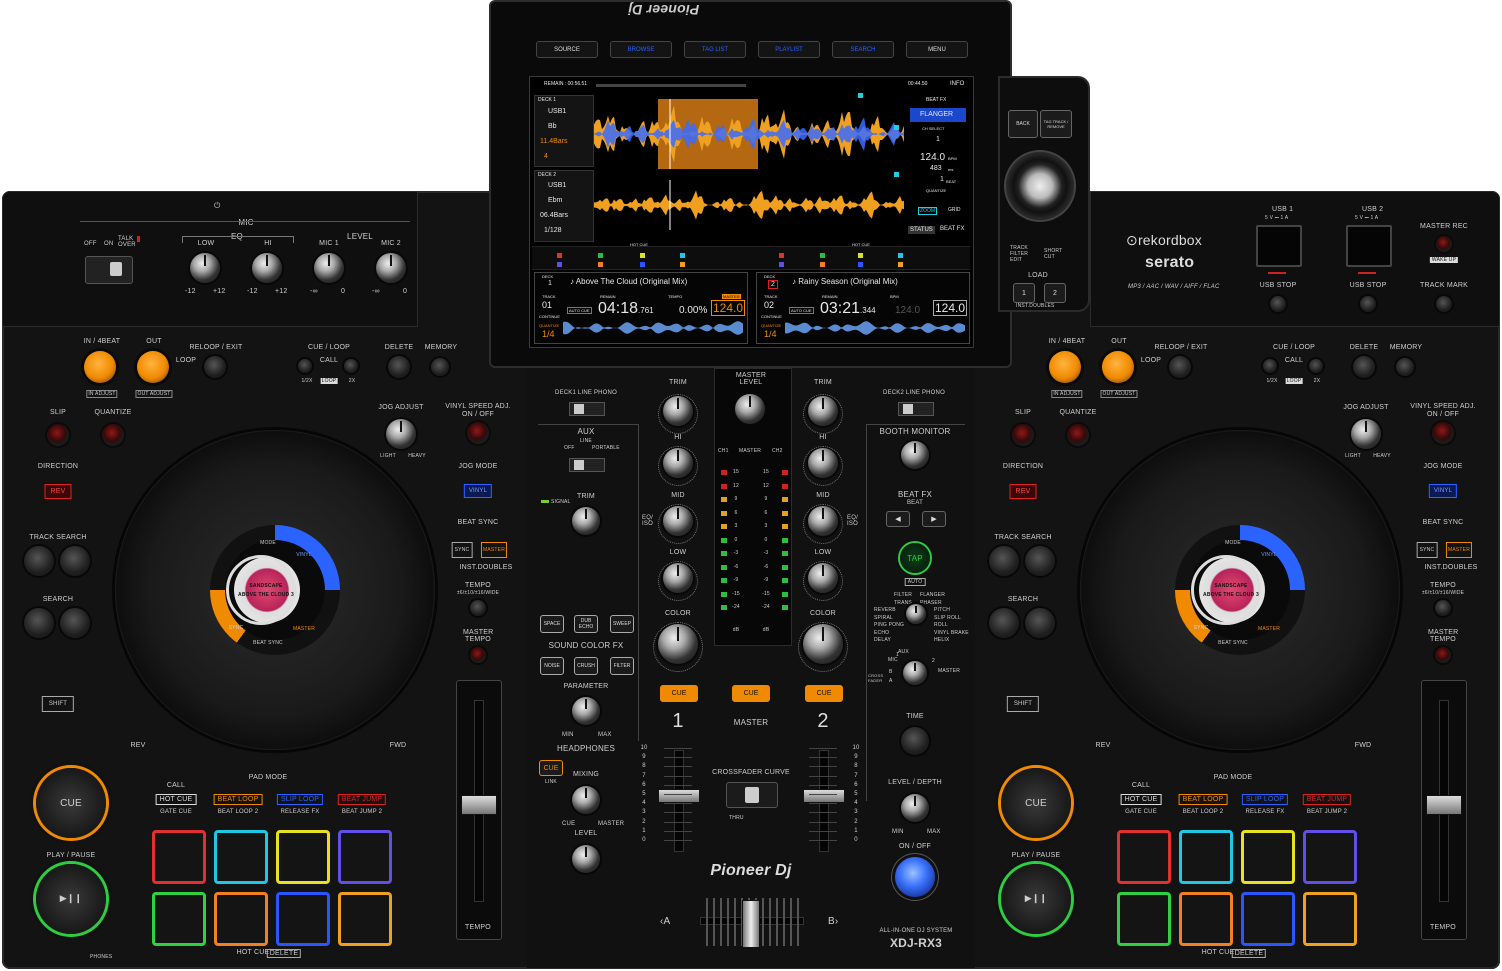 Image resolution: width=1502 pixels, height=971 pixels. Describe the element at coordinates (75, 561) in the screenshot. I see `deck1-track-search-next-button` at that location.